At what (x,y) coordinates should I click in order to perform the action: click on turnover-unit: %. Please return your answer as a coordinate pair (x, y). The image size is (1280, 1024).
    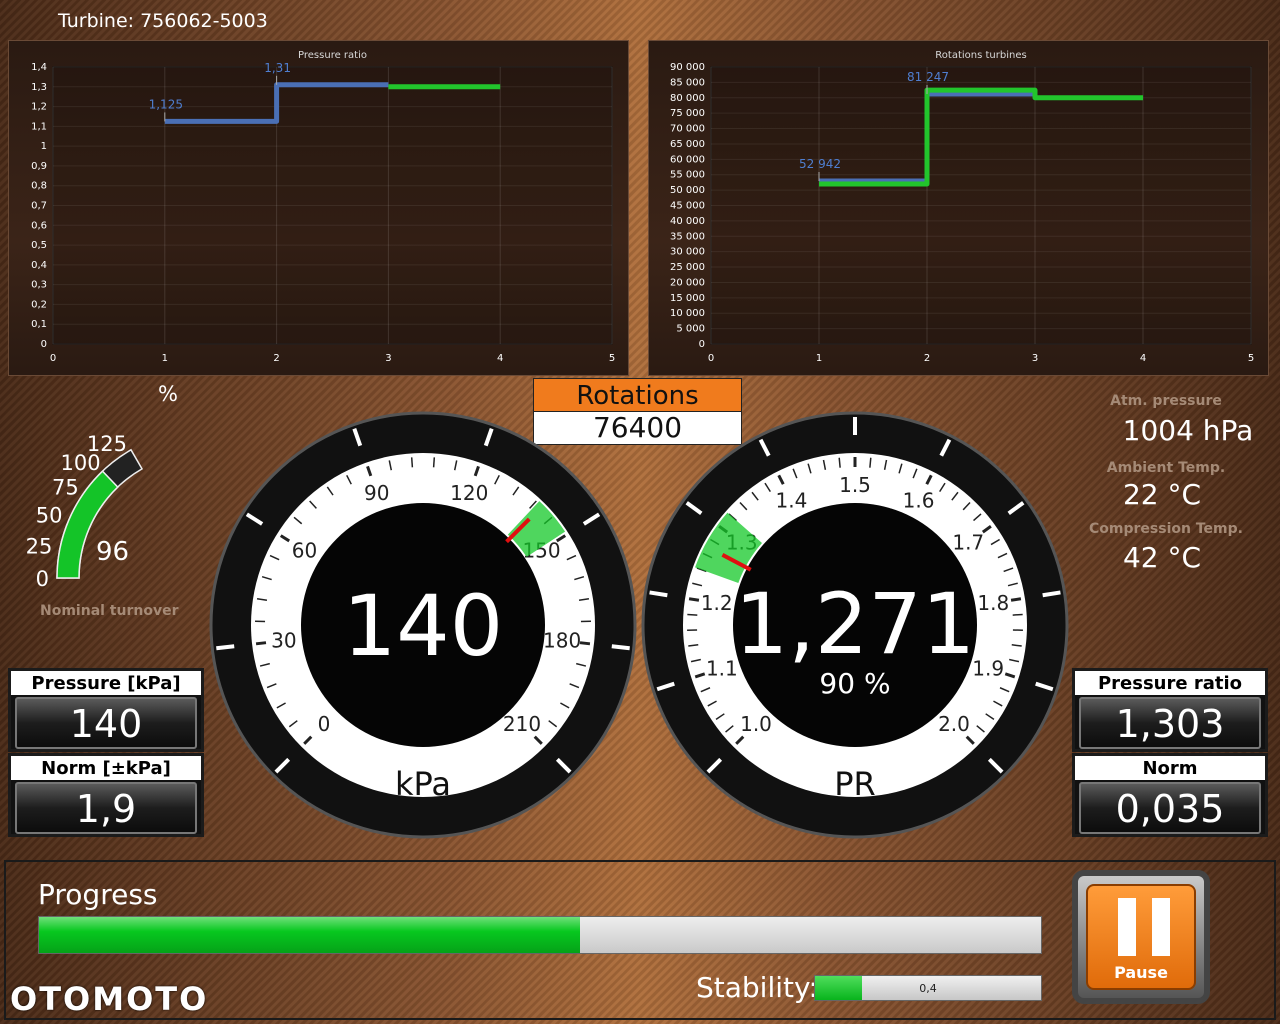
    Looking at the image, I should click on (168, 394).